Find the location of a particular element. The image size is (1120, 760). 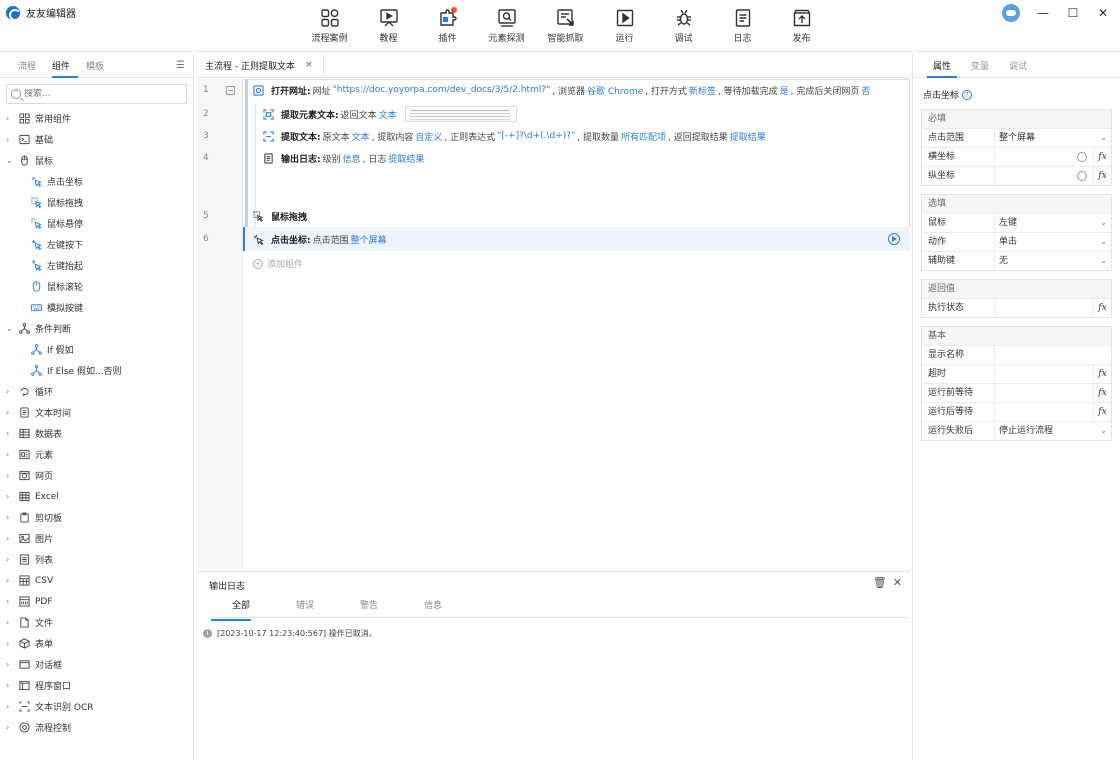

tree-item-category: › 常用组件 is located at coordinates (96, 118).